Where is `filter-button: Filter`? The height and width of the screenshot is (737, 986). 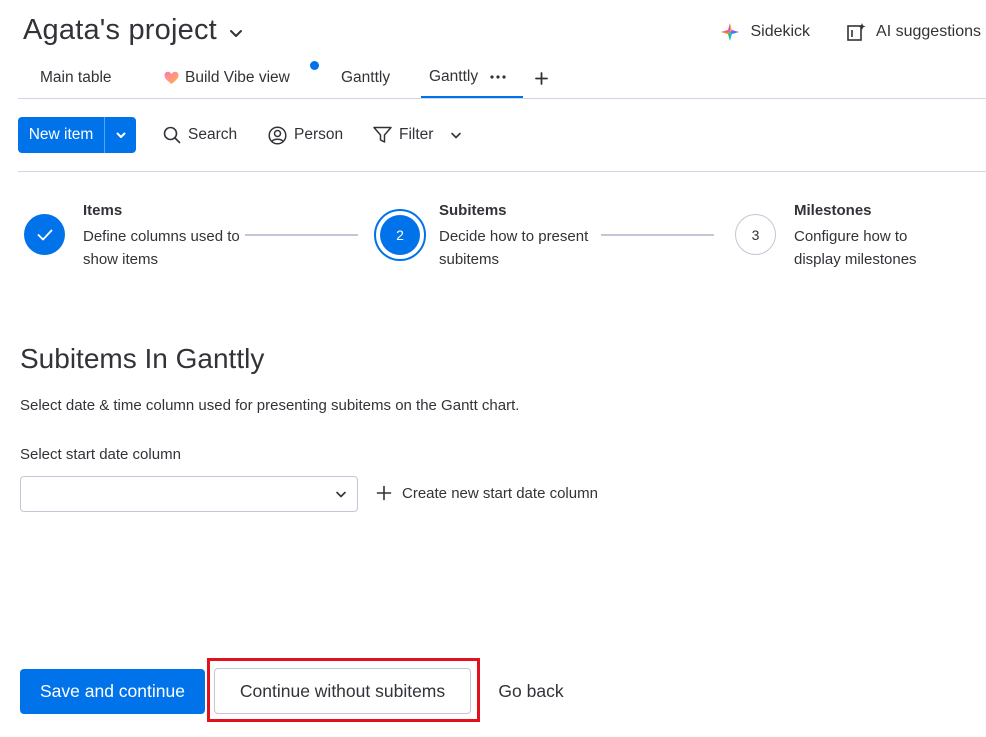 filter-button: Filter is located at coordinates (417, 135).